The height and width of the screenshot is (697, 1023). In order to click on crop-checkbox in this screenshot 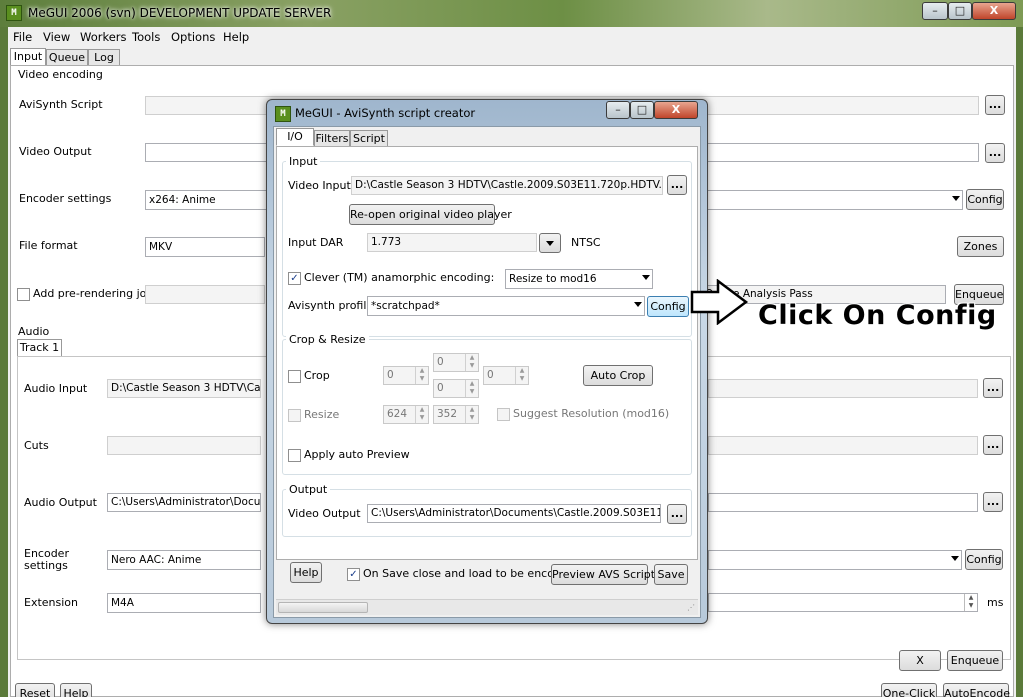, I will do `click(294, 376)`.